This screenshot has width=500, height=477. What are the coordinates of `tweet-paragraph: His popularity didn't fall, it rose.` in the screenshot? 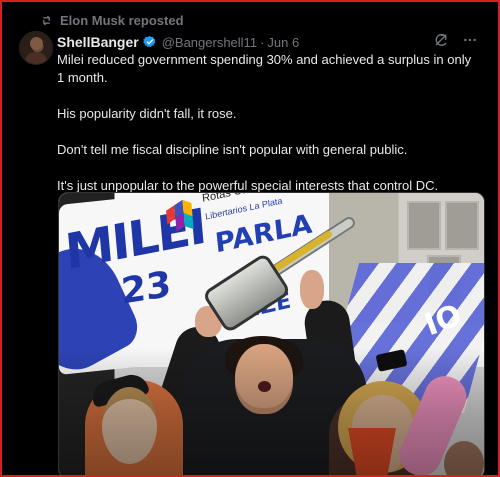 It's located at (147, 113).